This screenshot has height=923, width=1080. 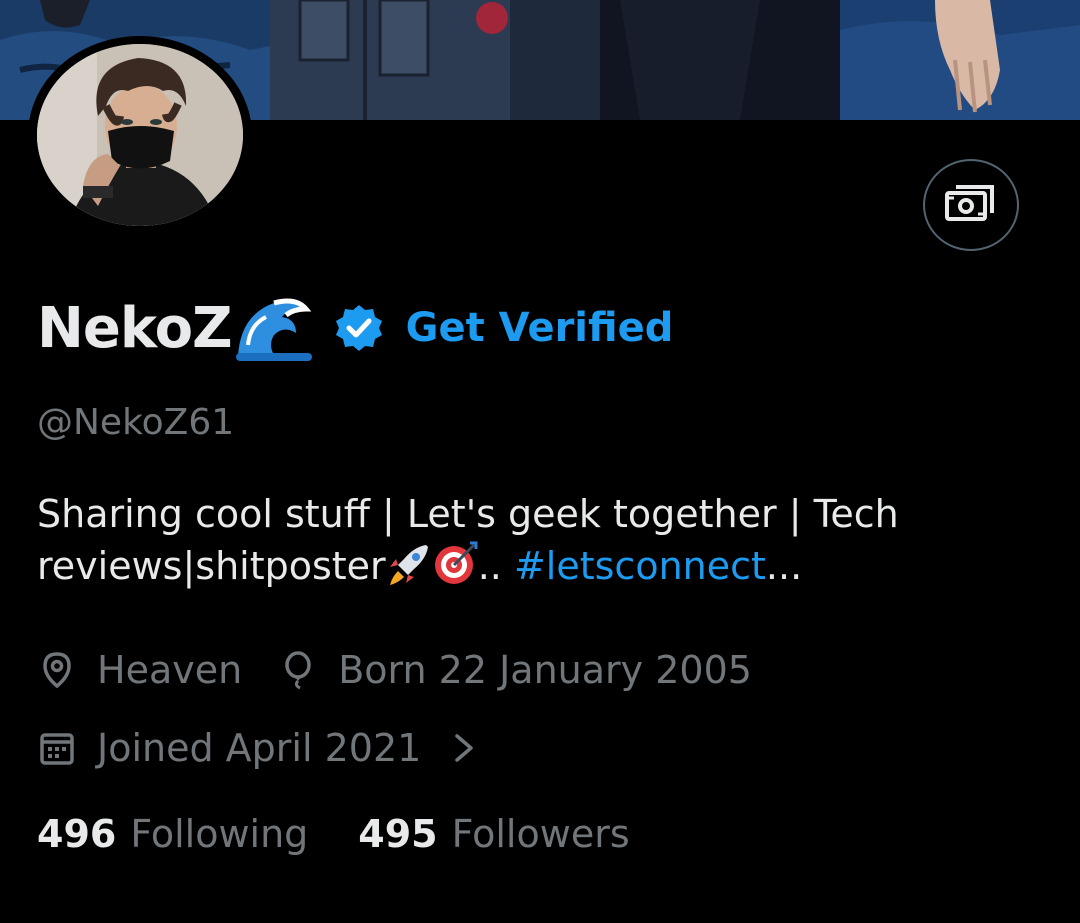 What do you see at coordinates (540, 834) in the screenshot?
I see `followers-label: Followers` at bounding box center [540, 834].